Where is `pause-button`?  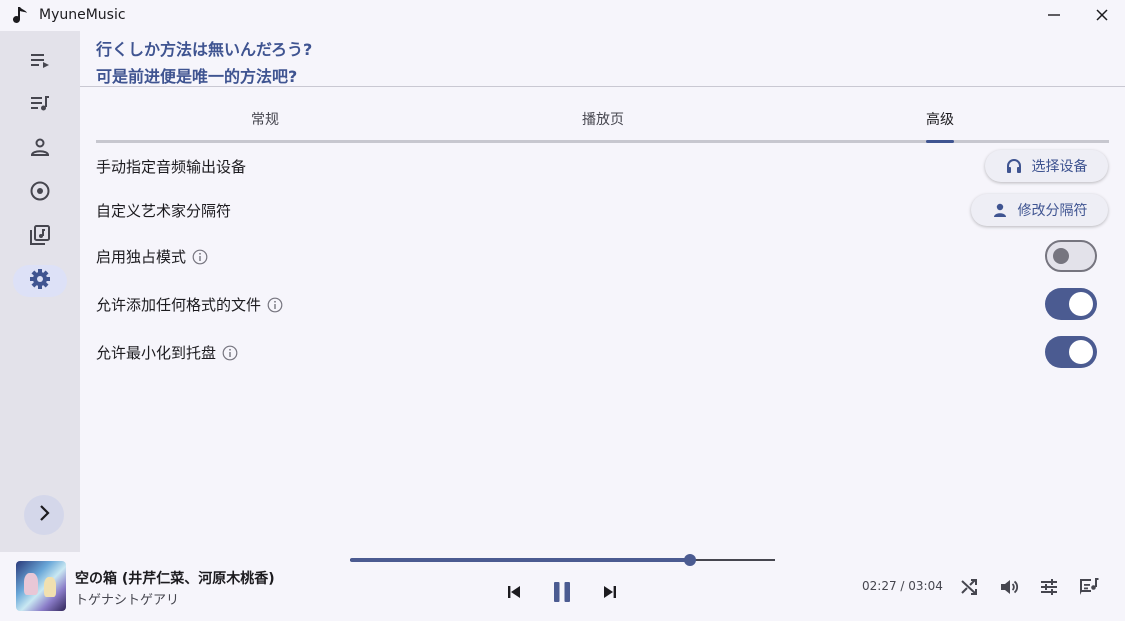 pause-button is located at coordinates (562, 592).